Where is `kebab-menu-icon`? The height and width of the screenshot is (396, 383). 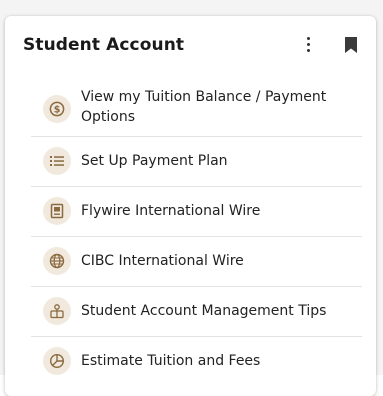
kebab-menu-icon is located at coordinates (309, 44).